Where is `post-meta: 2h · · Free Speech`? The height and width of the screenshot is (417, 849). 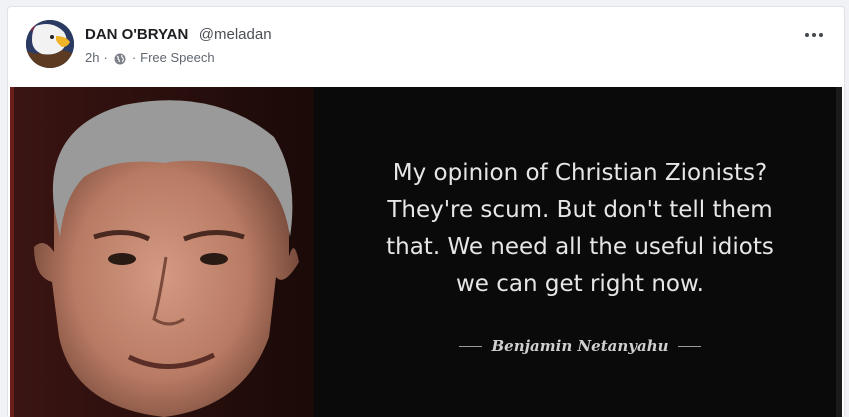 post-meta: 2h · · Free Speech is located at coordinates (150, 58).